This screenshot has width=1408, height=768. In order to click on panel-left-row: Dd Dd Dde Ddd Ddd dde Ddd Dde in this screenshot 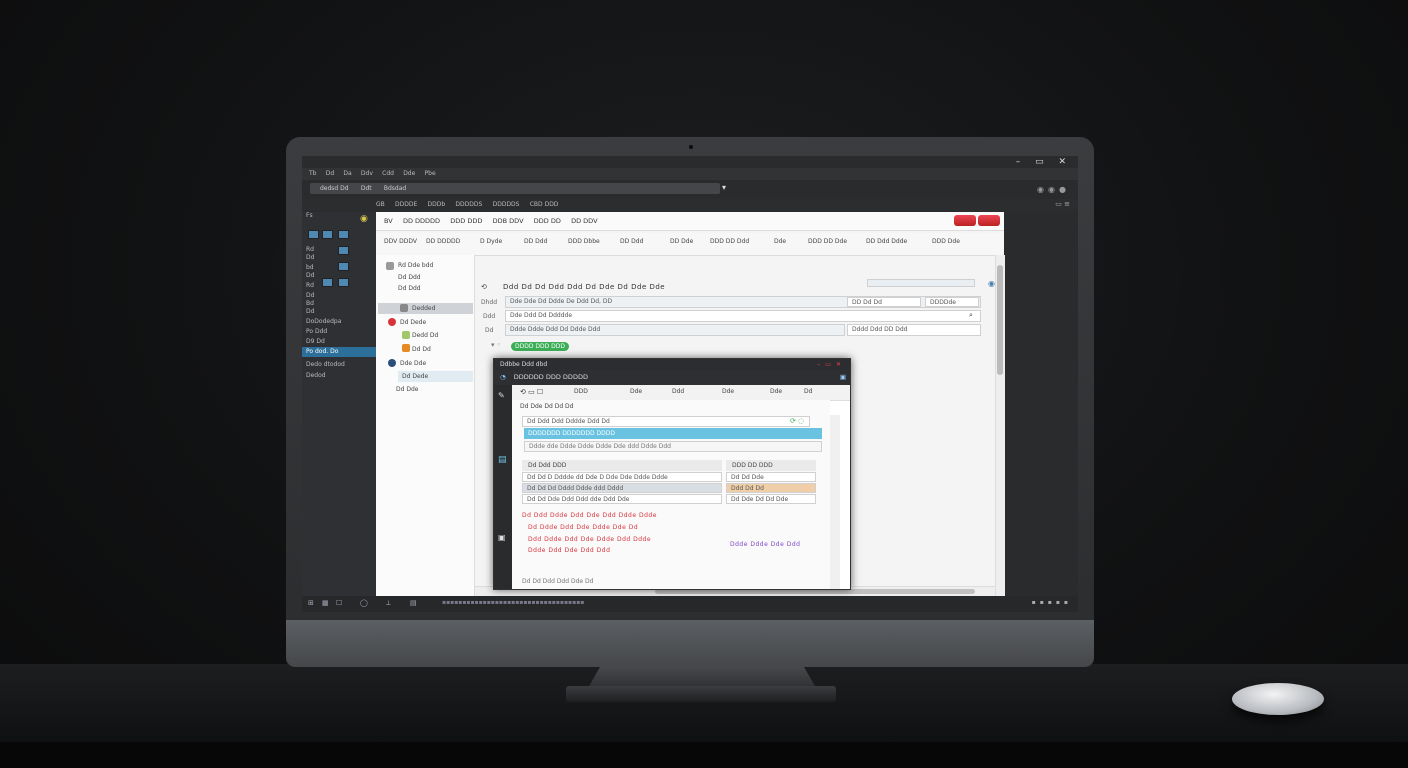, I will do `click(622, 499)`.